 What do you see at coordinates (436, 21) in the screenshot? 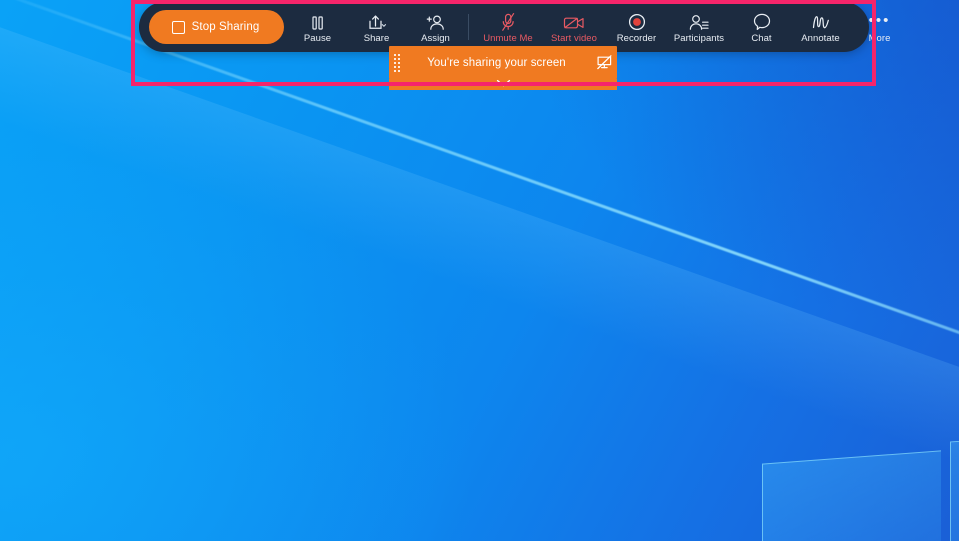
I see `assign-person-icon` at bounding box center [436, 21].